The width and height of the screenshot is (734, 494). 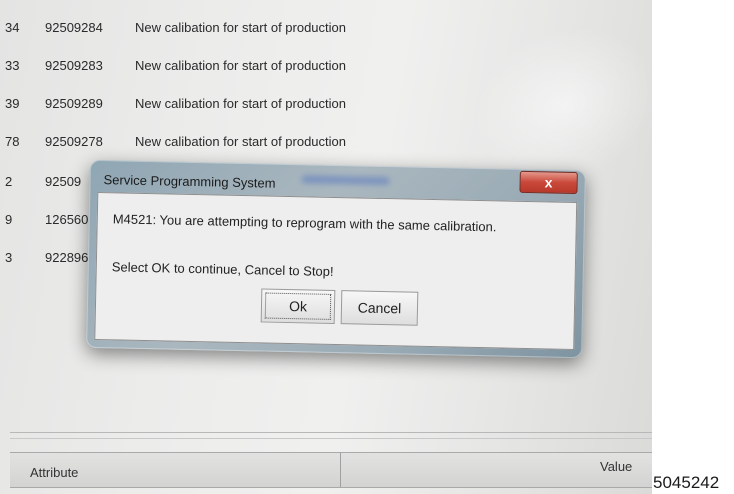 I want to click on ok-button: Ok, so click(x=298, y=306).